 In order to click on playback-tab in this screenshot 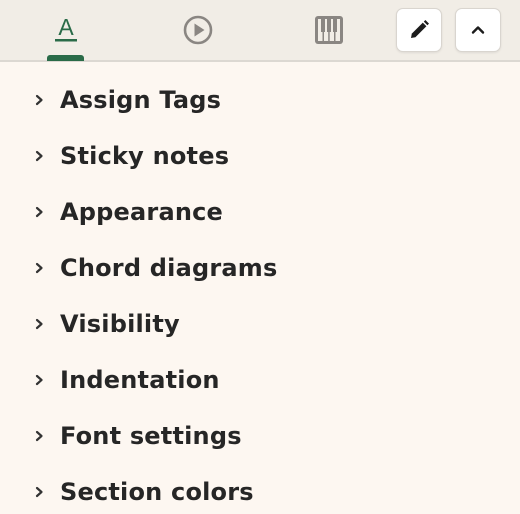, I will do `click(198, 30)`.